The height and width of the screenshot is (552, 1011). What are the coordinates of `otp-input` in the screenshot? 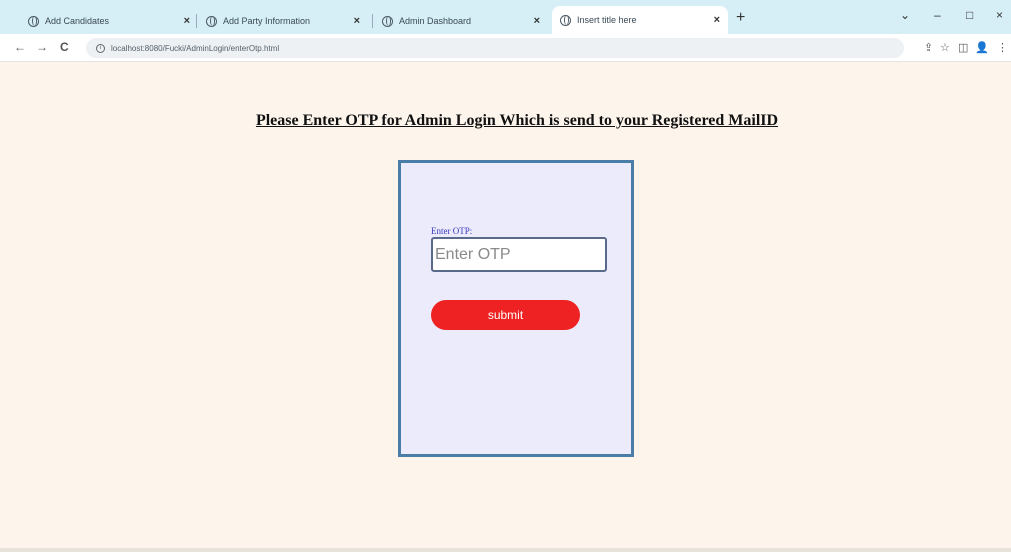 It's located at (519, 254).